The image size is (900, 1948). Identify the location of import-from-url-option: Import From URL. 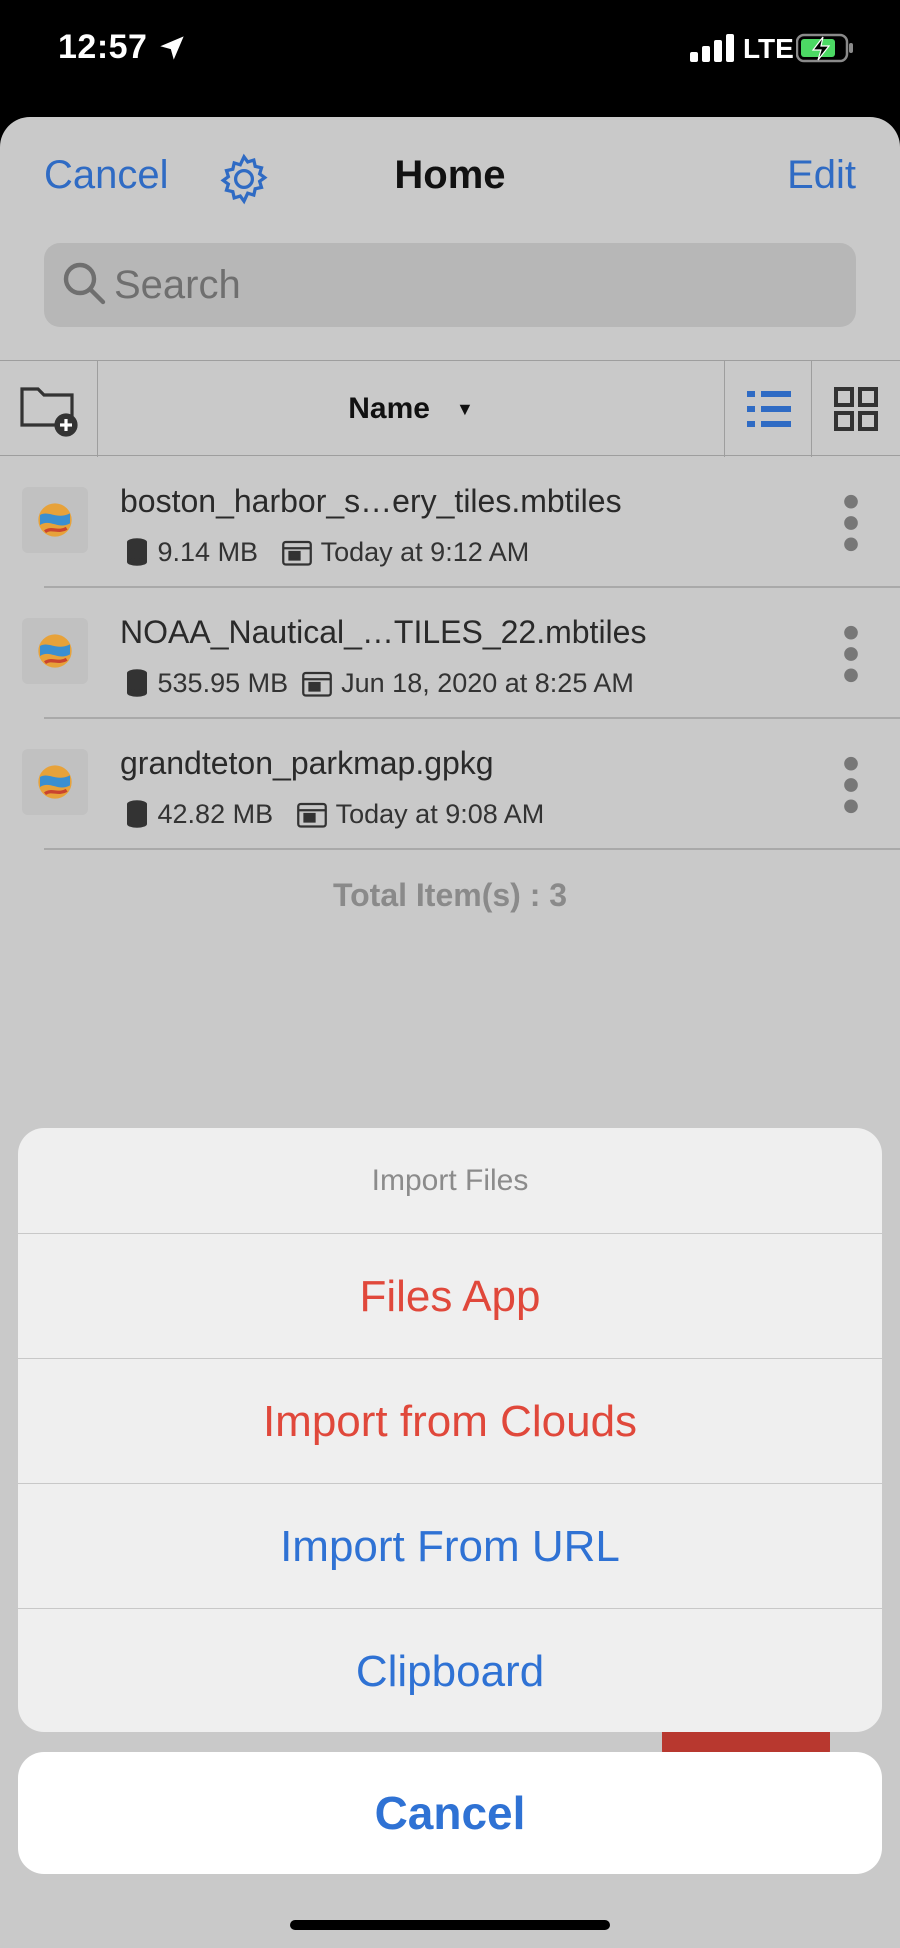
(450, 1546).